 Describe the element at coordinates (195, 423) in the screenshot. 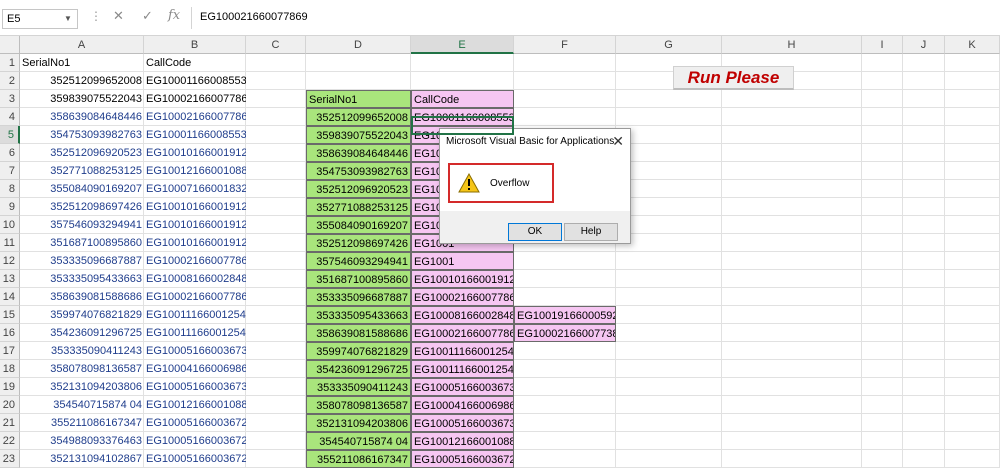

I see `cell-b21: EG100051660036729` at that location.